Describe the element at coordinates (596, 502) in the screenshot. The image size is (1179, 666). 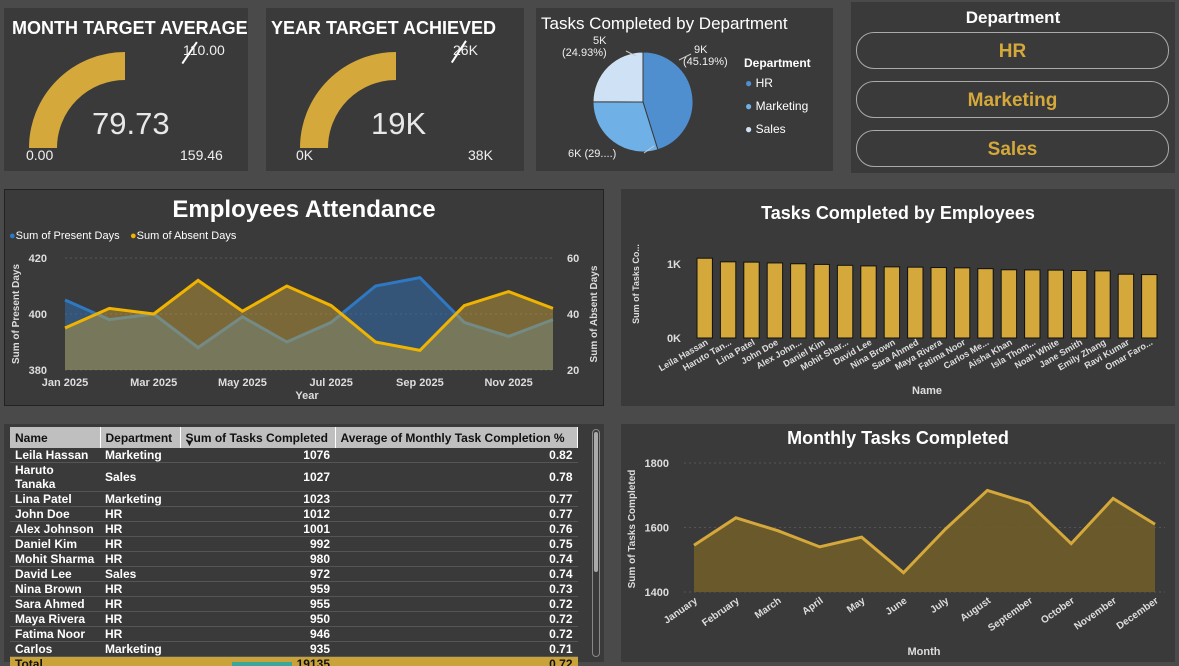
I see `scrollbar-thumb` at that location.